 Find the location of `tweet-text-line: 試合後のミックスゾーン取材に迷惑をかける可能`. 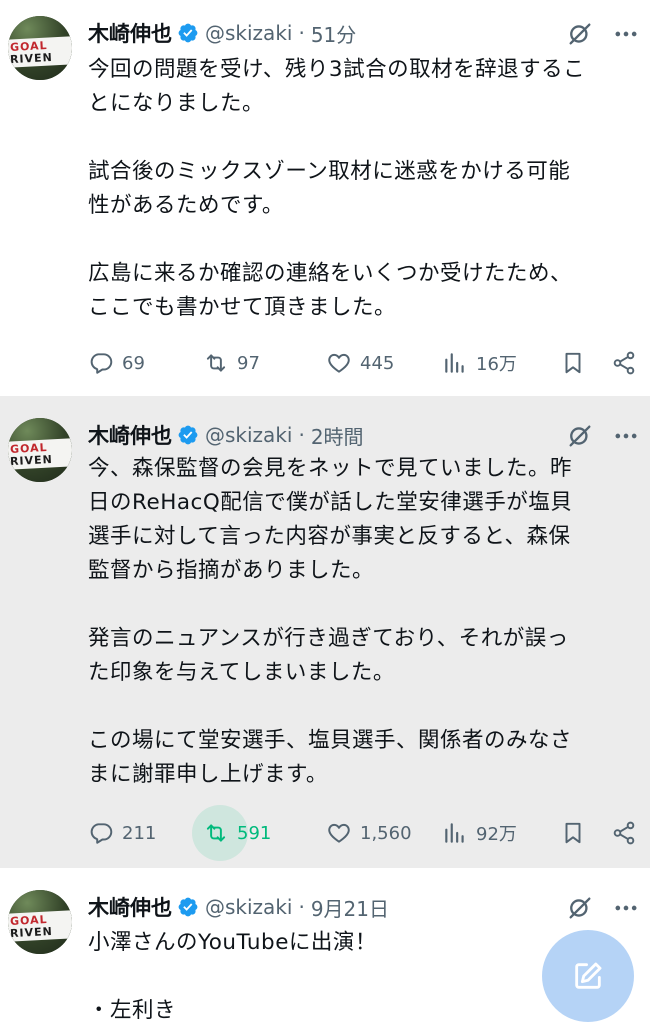

tweet-text-line: 試合後のミックスゾーン取材に迷惑をかける可能 is located at coordinates (329, 171).